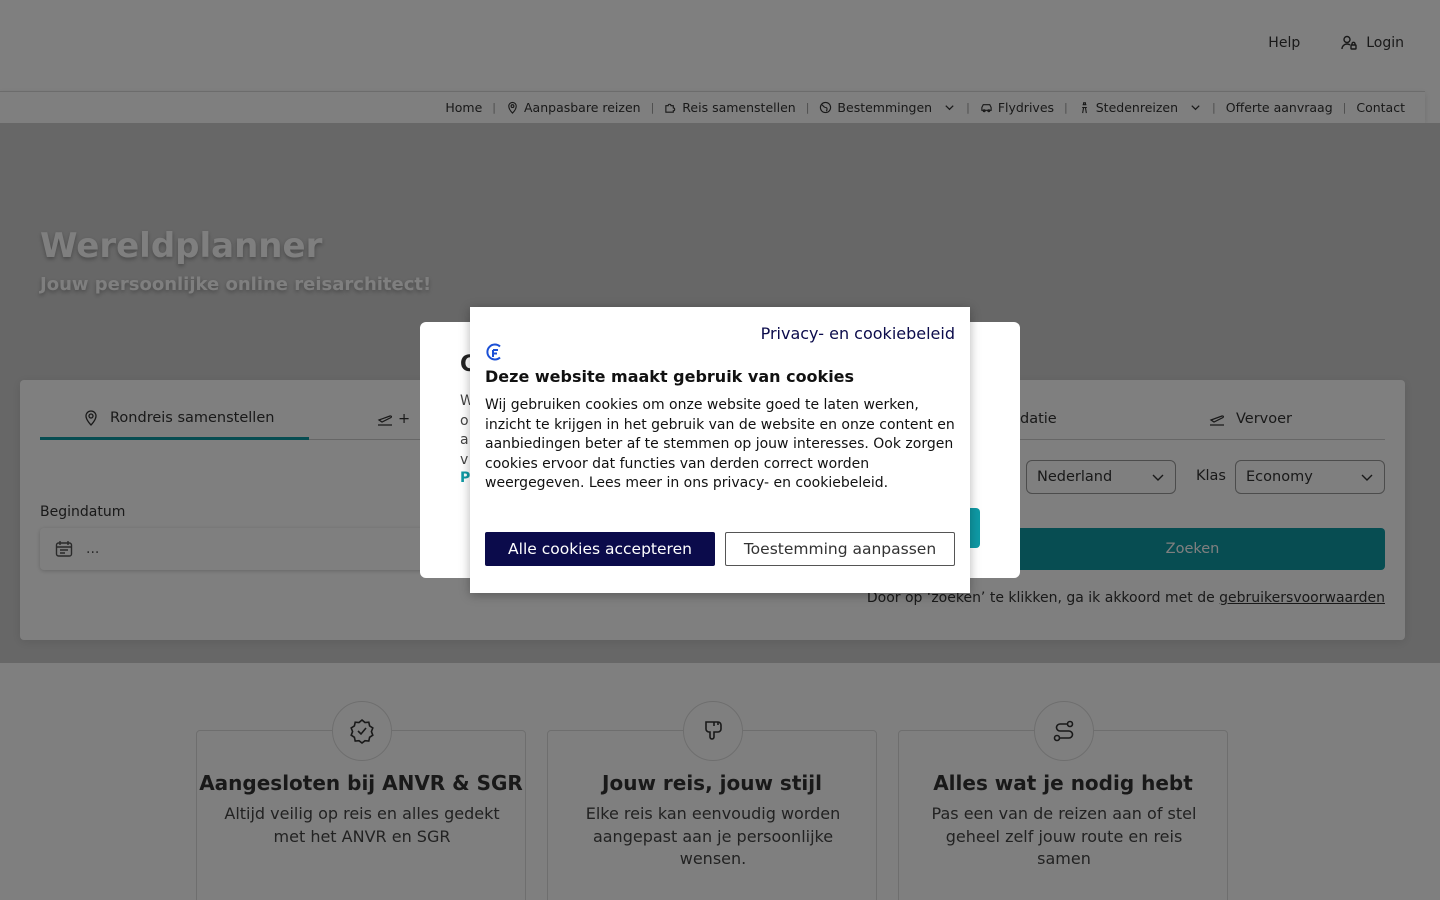  What do you see at coordinates (858, 333) in the screenshot?
I see `privacy-policy-link: Privacy- en cookiebeleid` at bounding box center [858, 333].